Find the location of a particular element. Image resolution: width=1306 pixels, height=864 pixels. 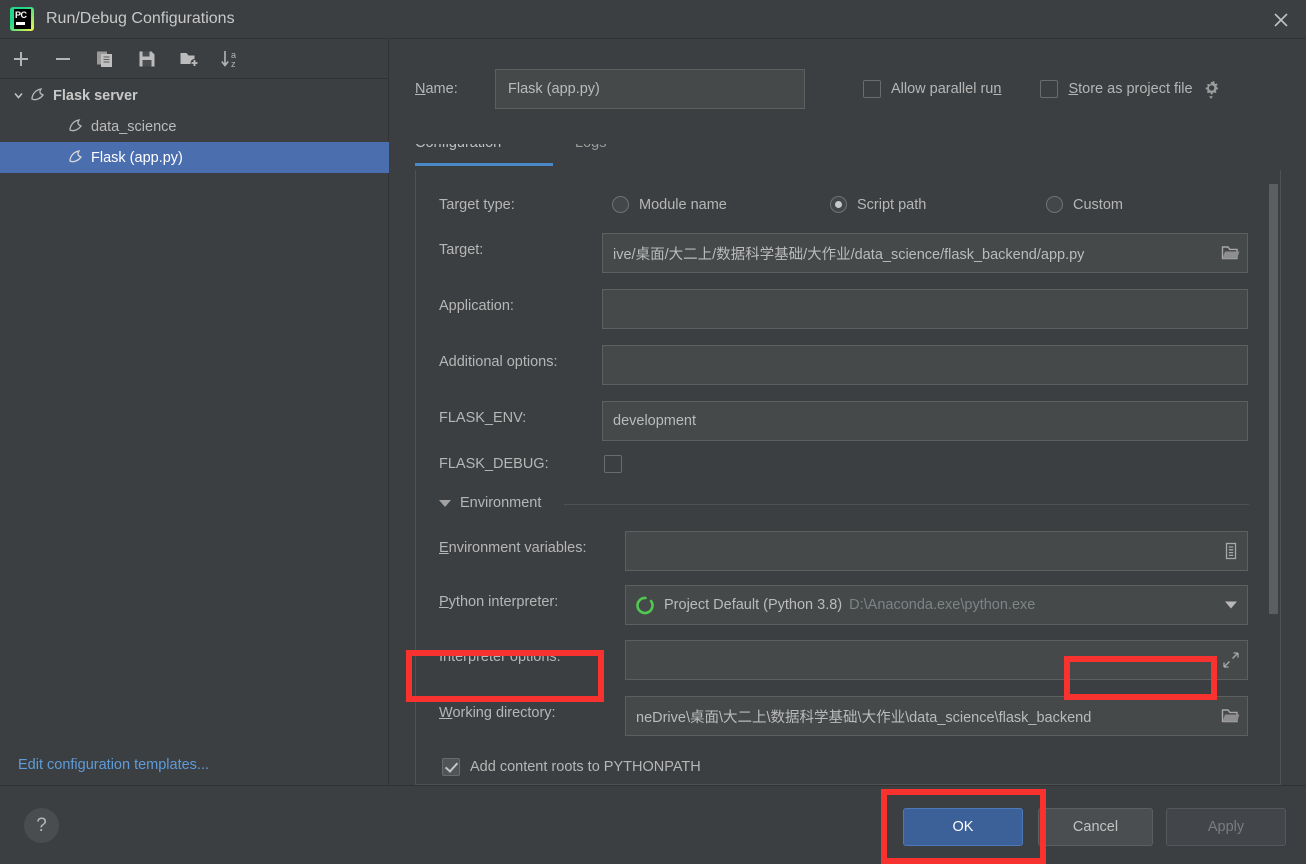

configurations-toolbar: a z is located at coordinates (194, 59).